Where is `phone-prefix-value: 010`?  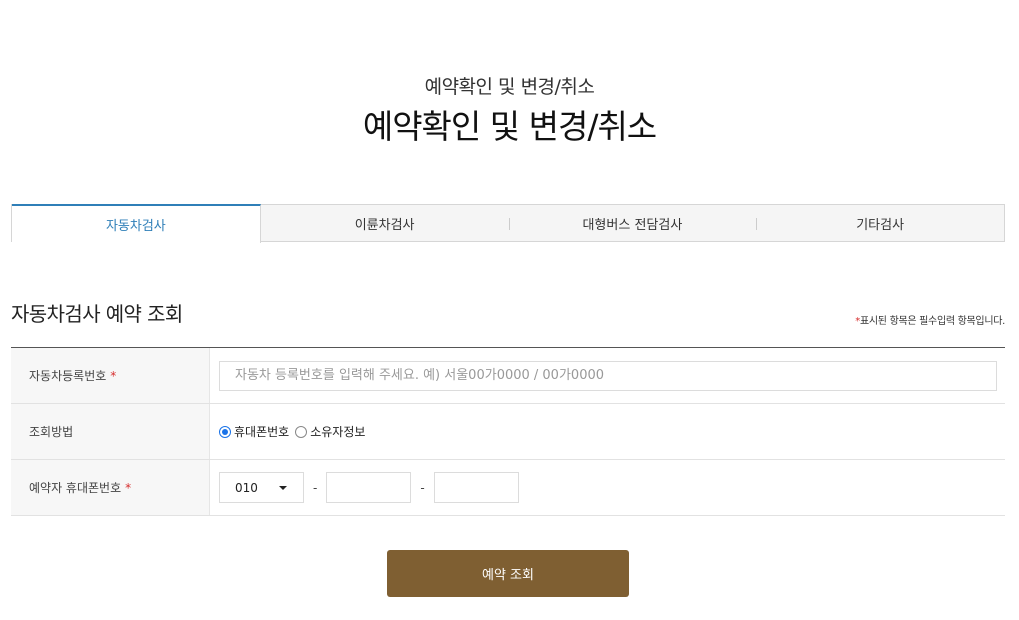 phone-prefix-value: 010 is located at coordinates (246, 487).